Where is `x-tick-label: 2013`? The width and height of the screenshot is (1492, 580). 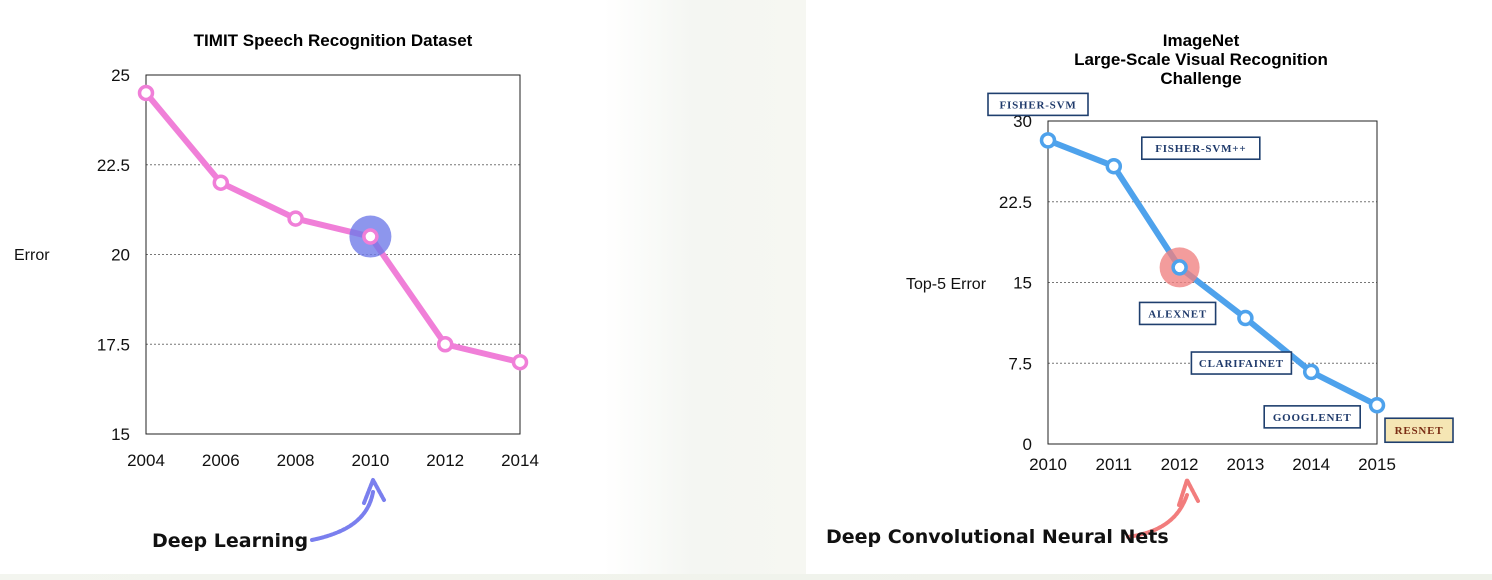
x-tick-label: 2013 is located at coordinates (1245, 464).